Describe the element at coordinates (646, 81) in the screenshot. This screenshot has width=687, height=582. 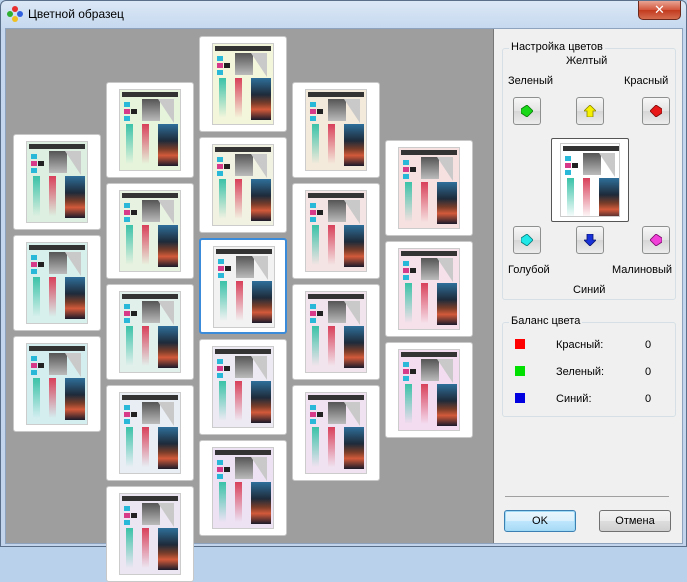
I see `red-label: Красный` at that location.